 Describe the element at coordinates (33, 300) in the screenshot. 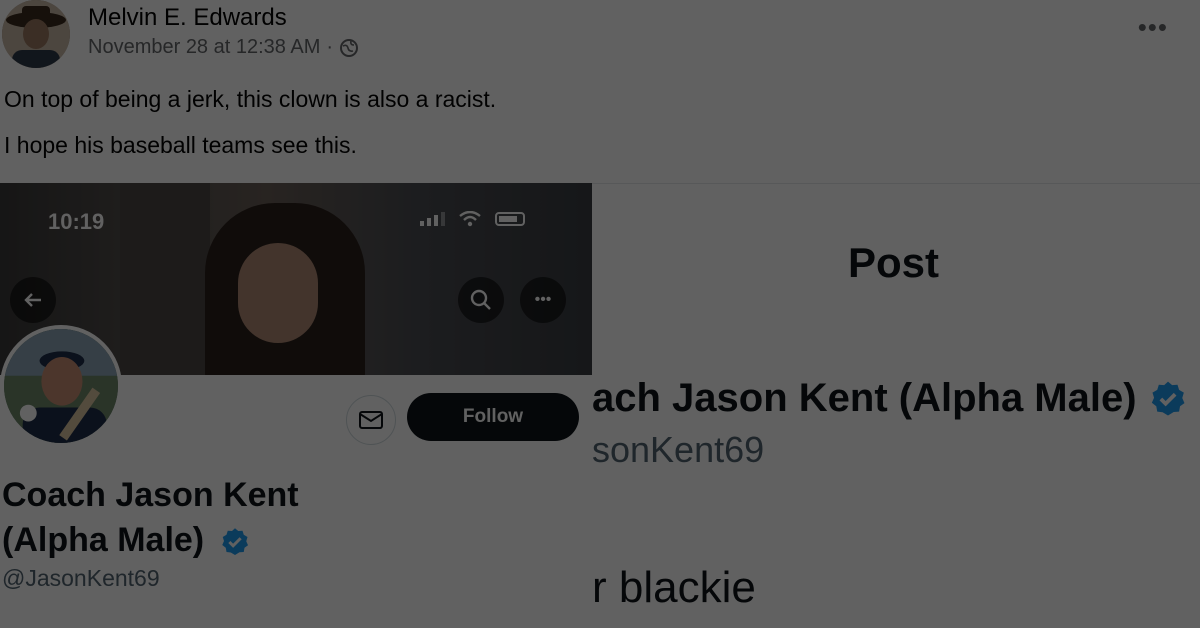

I see `back-arrow-icon` at that location.